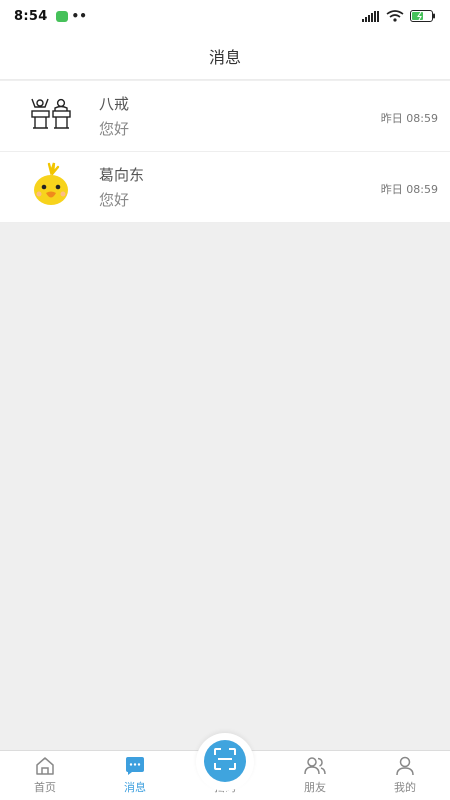  I want to click on wifi-icon, so click(395, 16).